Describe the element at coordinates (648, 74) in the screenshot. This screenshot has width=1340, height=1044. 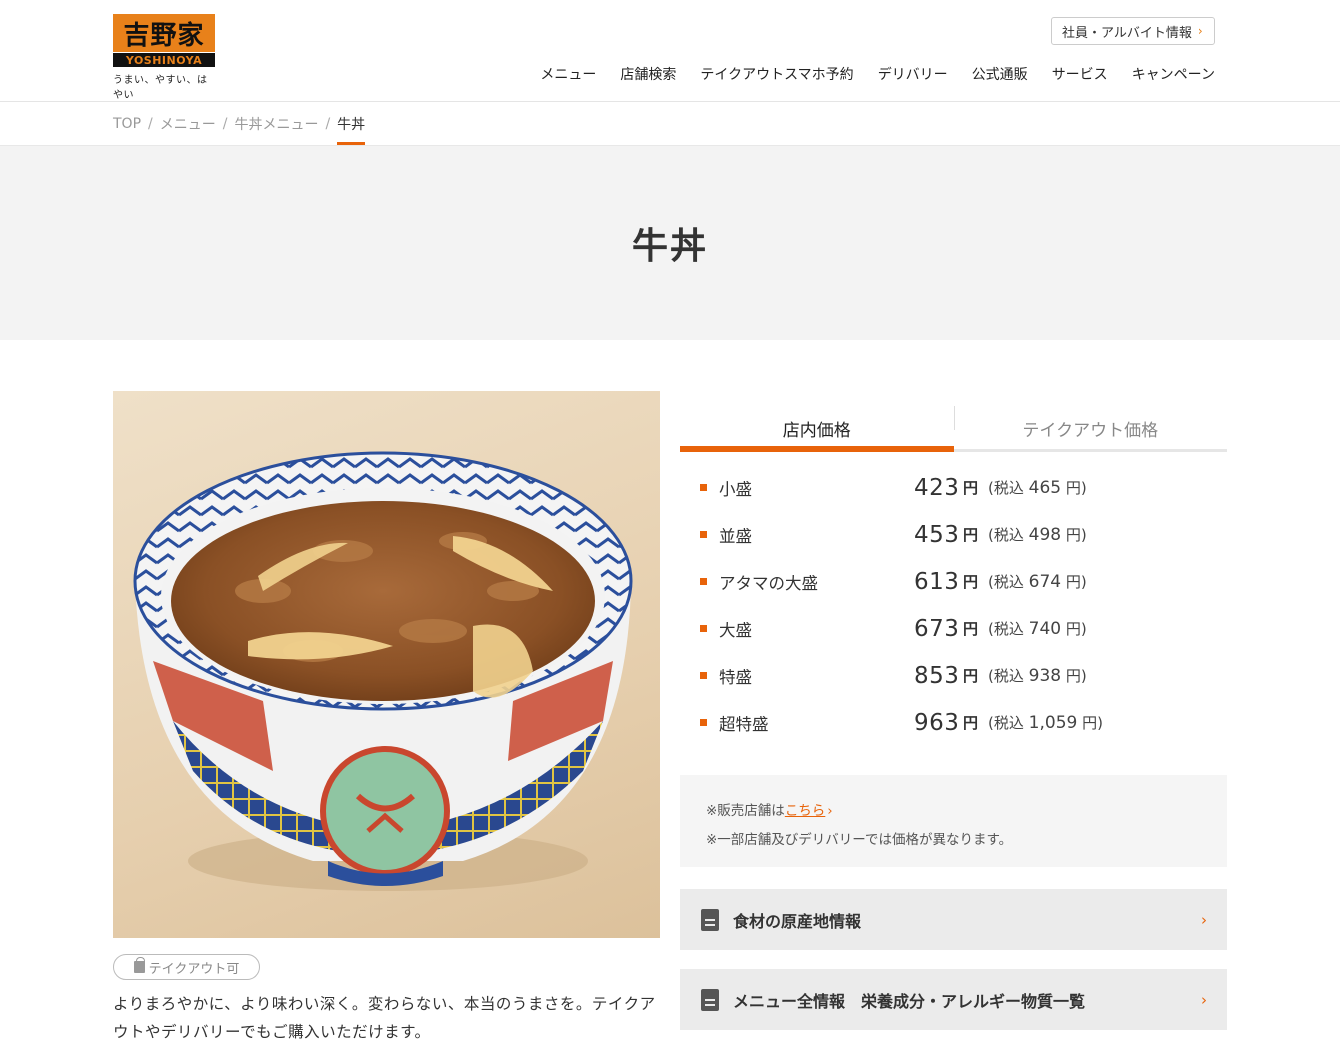
I see `nav-store-search: 店舗検索` at that location.